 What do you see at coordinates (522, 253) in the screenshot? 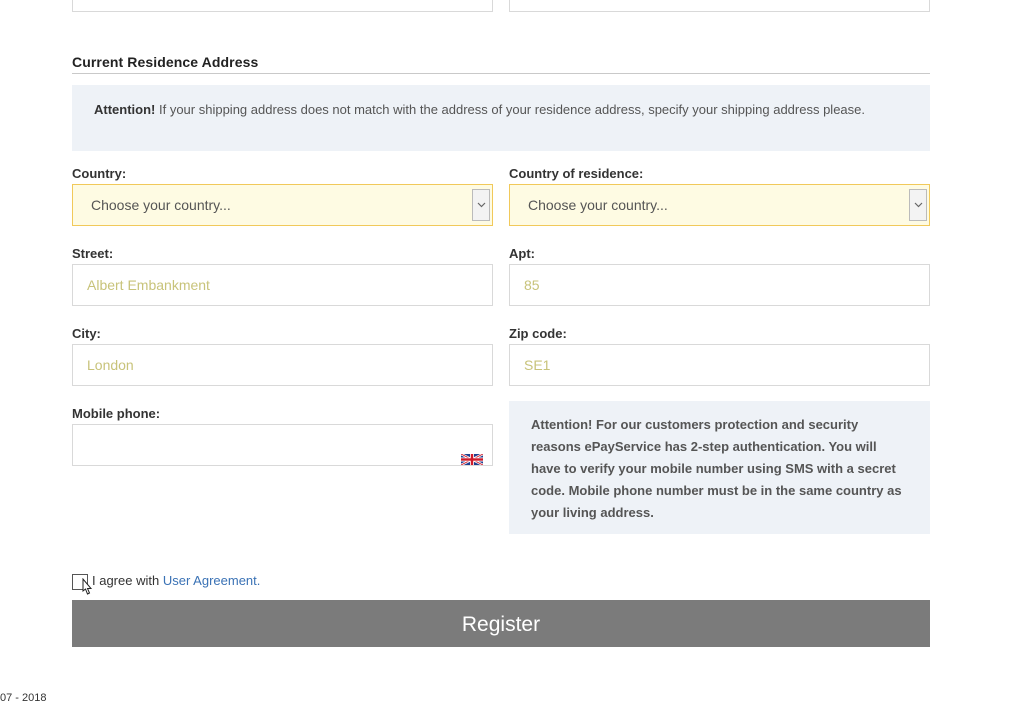
I see `apt-label: Apt:` at bounding box center [522, 253].